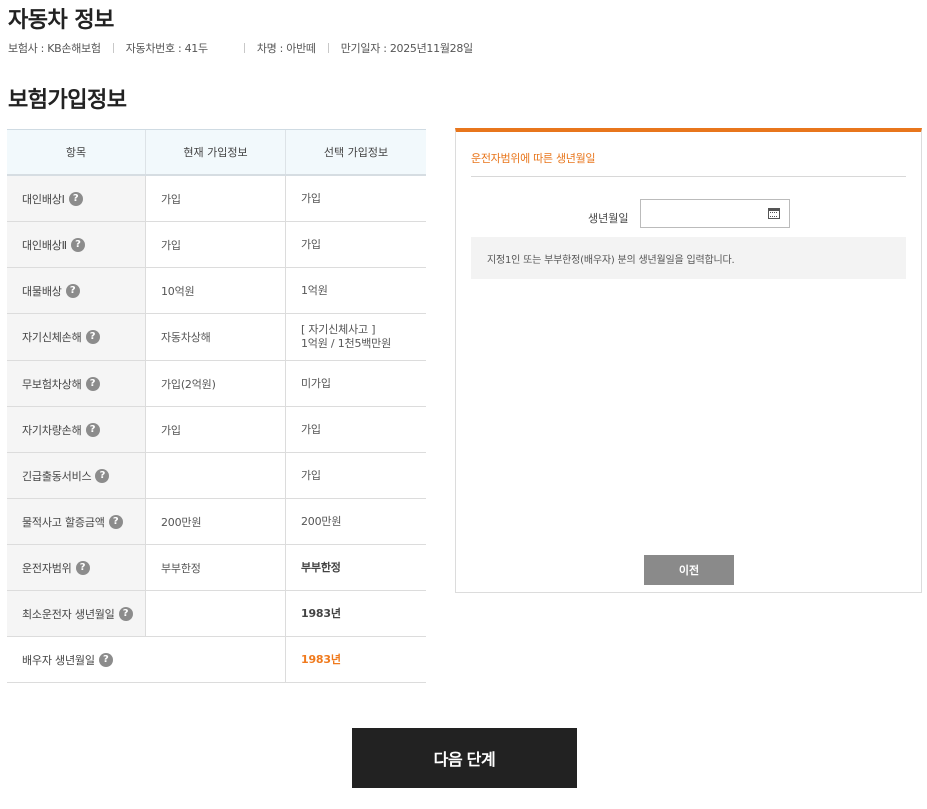 This screenshot has height=809, width=927. I want to click on row-item-label: 자기차량손해, so click(52, 430).